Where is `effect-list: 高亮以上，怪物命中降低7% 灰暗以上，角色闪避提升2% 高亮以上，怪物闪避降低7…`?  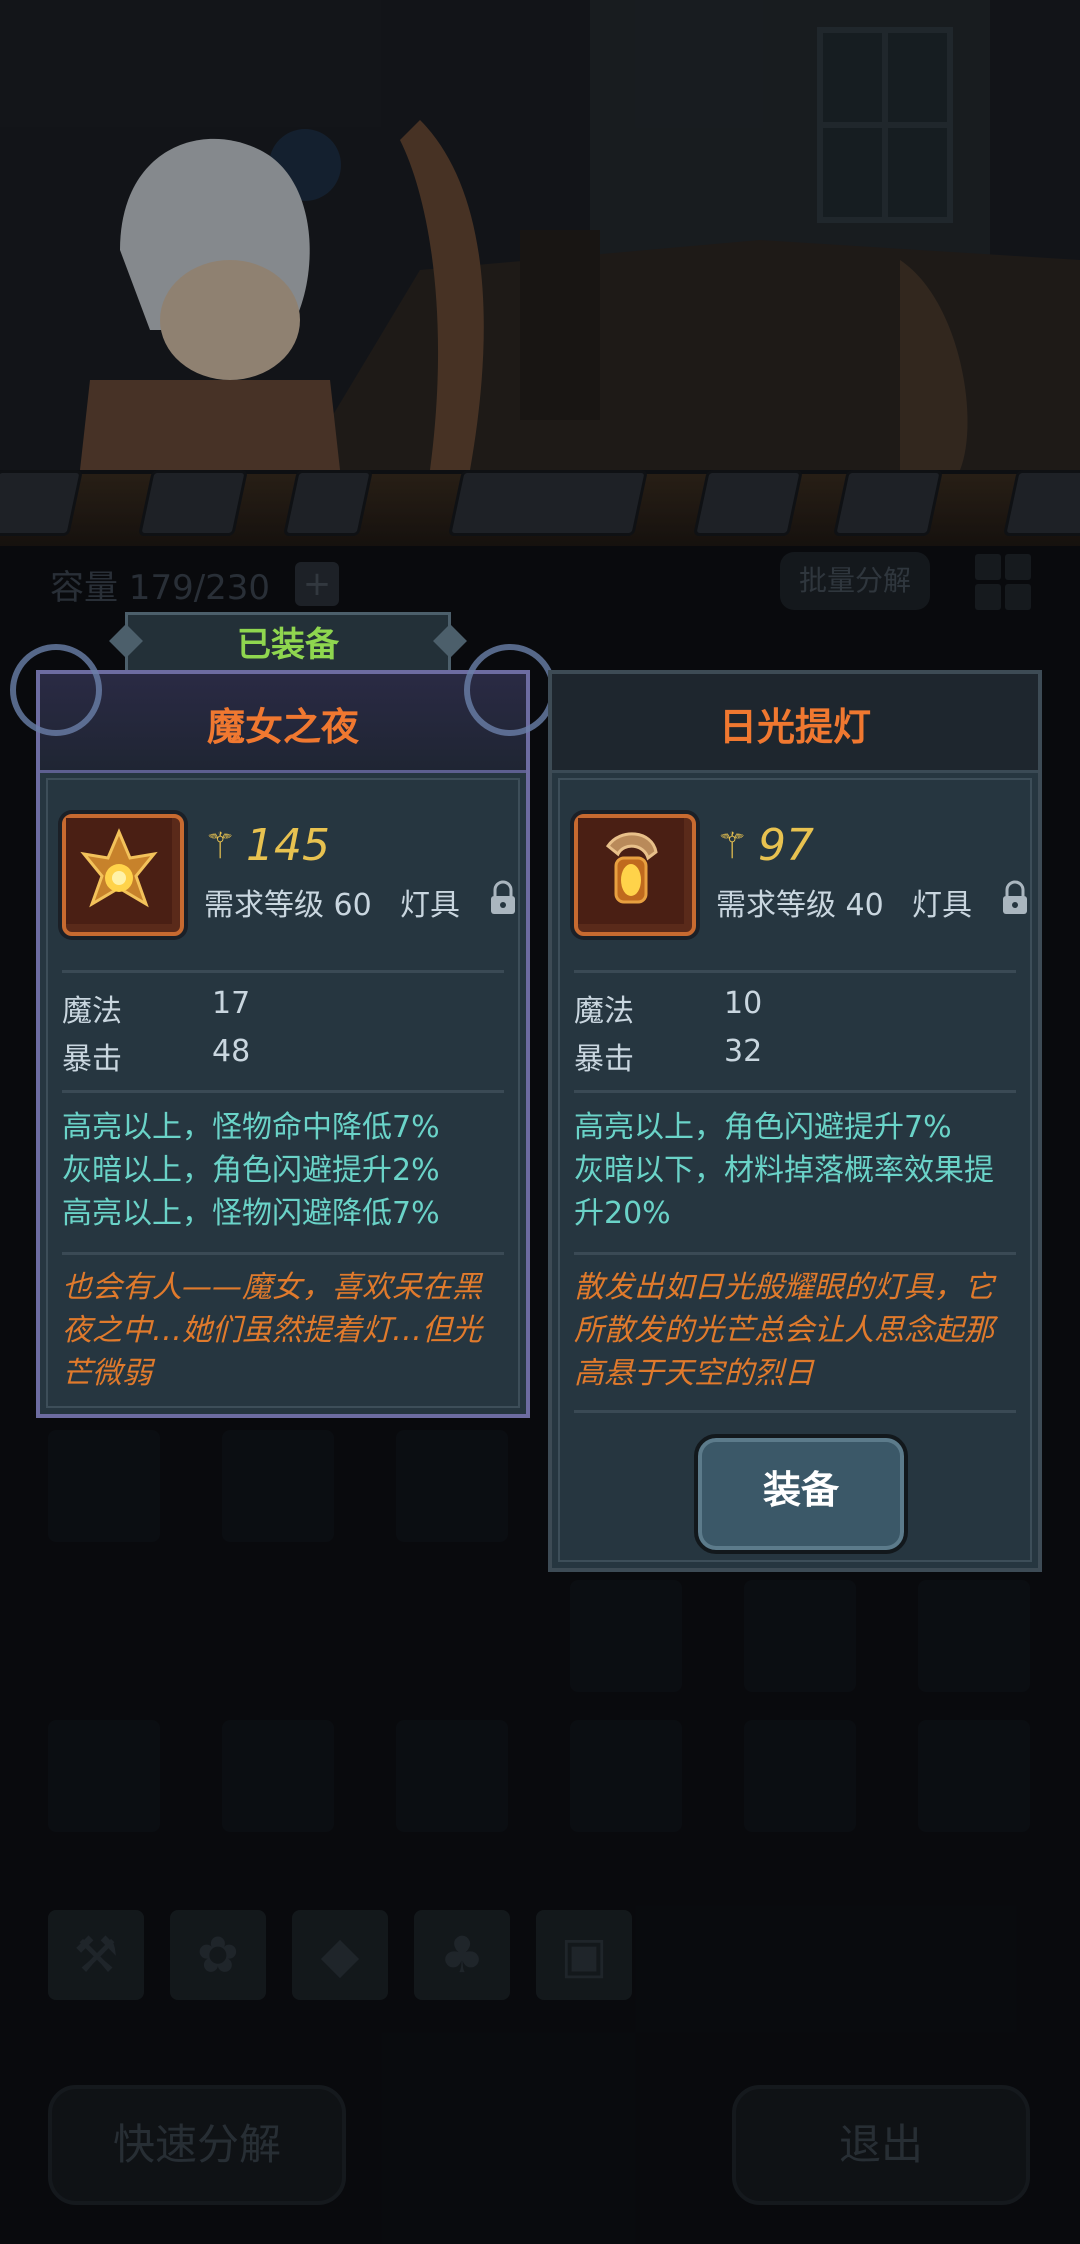
effect-list: 高亮以上，怪物命中降低7% 灰暗以上，角色闪避提升2% 高亮以上，怪物闪避降低7… is located at coordinates (285, 1170).